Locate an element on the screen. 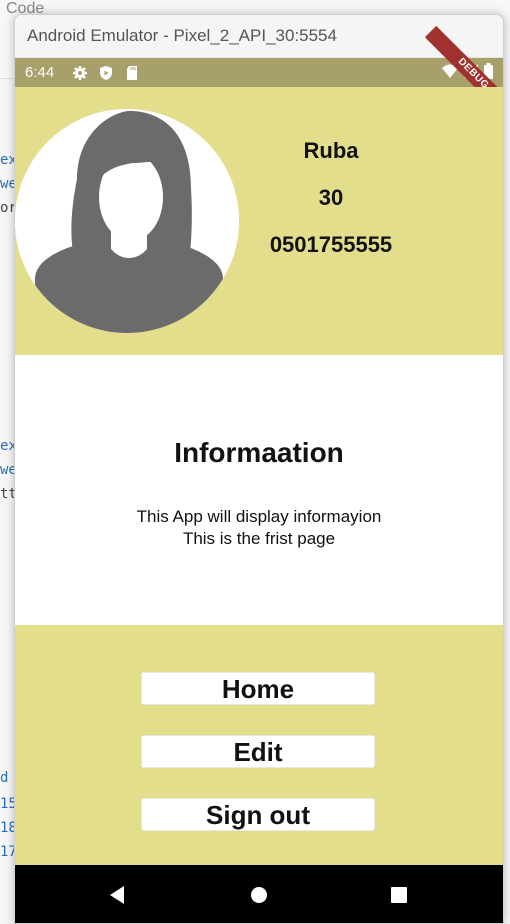  status-time: 6:44 is located at coordinates (40, 72).